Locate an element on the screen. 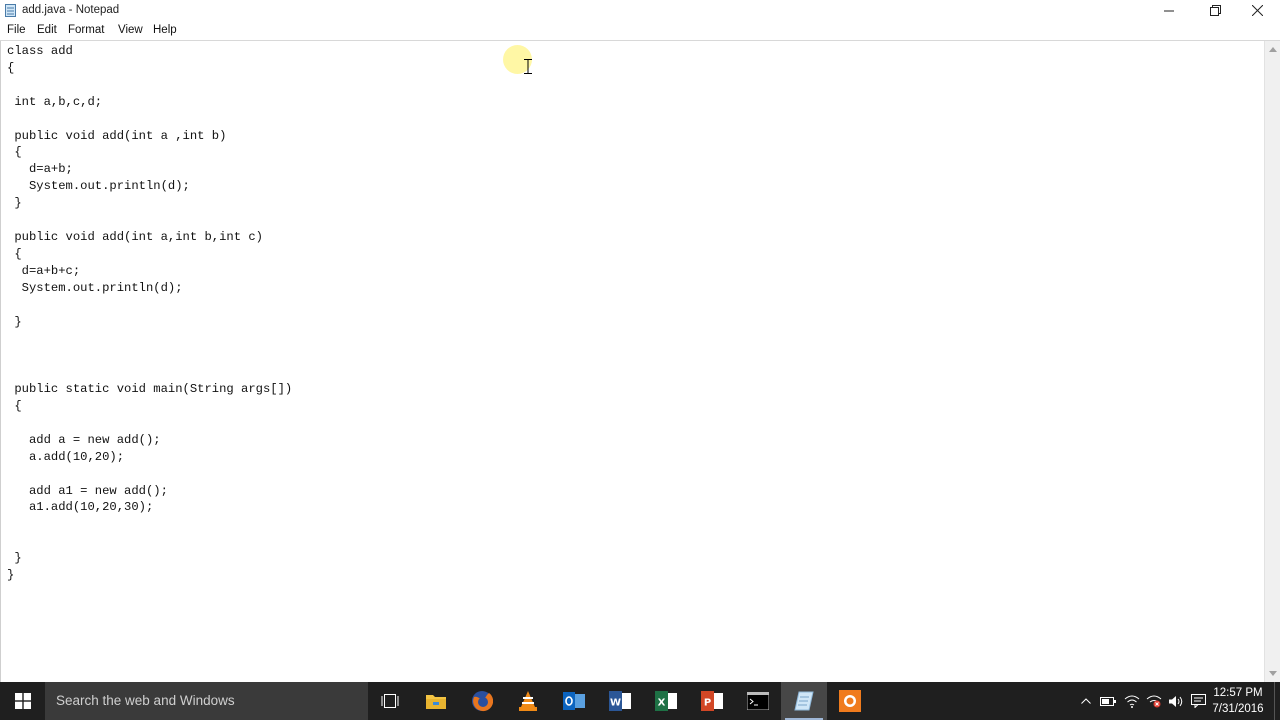  wifi-icon is located at coordinates (1132, 701).